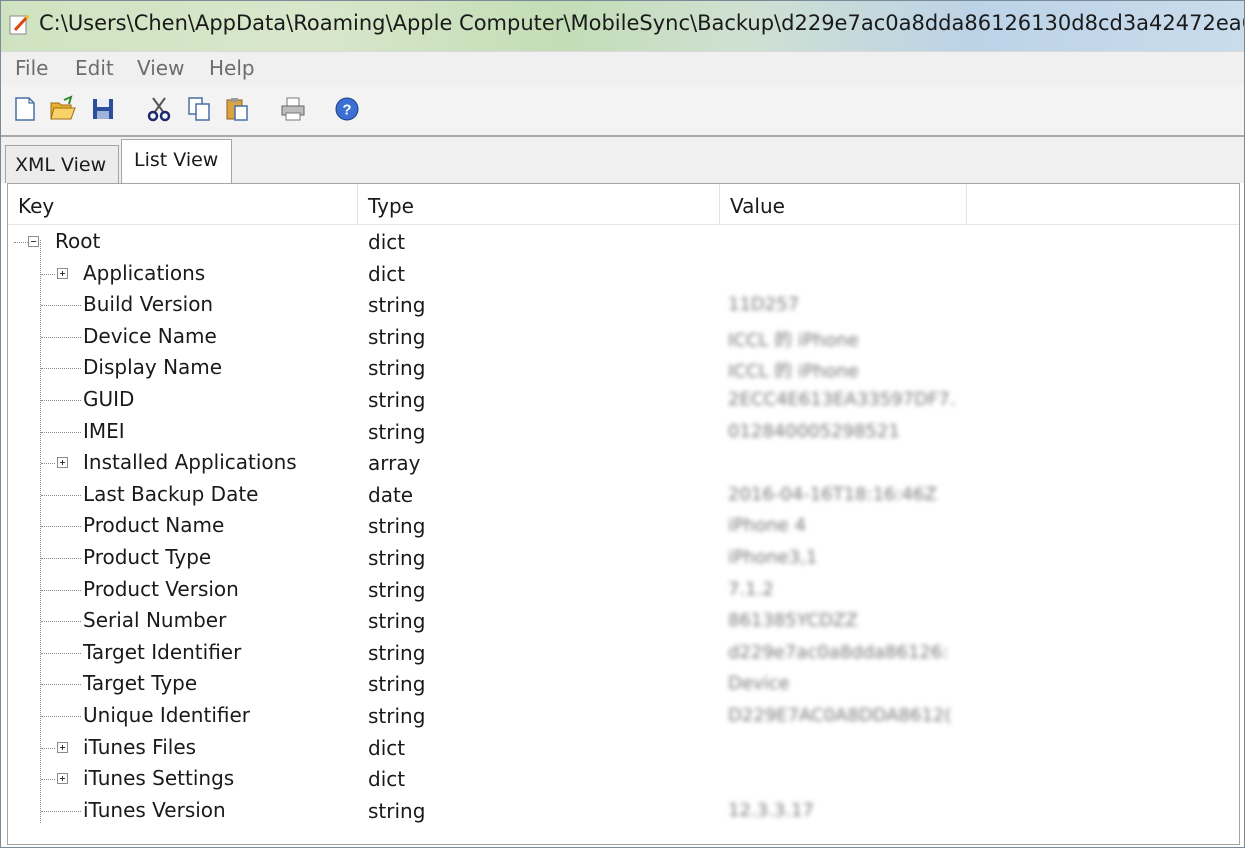 The height and width of the screenshot is (848, 1245). What do you see at coordinates (793, 621) in the screenshot?
I see `row-value: 861385YCDZZ` at bounding box center [793, 621].